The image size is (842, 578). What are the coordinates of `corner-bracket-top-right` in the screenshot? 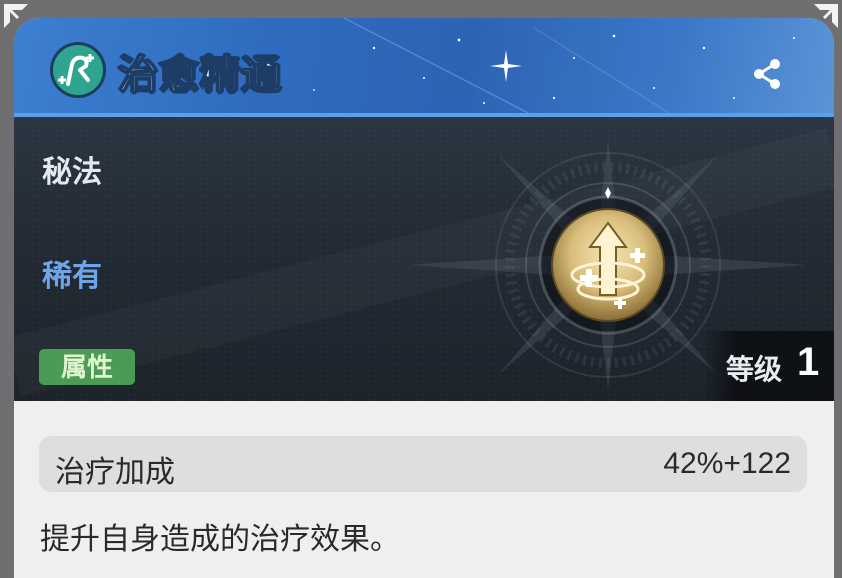 It's located at (826, 16).